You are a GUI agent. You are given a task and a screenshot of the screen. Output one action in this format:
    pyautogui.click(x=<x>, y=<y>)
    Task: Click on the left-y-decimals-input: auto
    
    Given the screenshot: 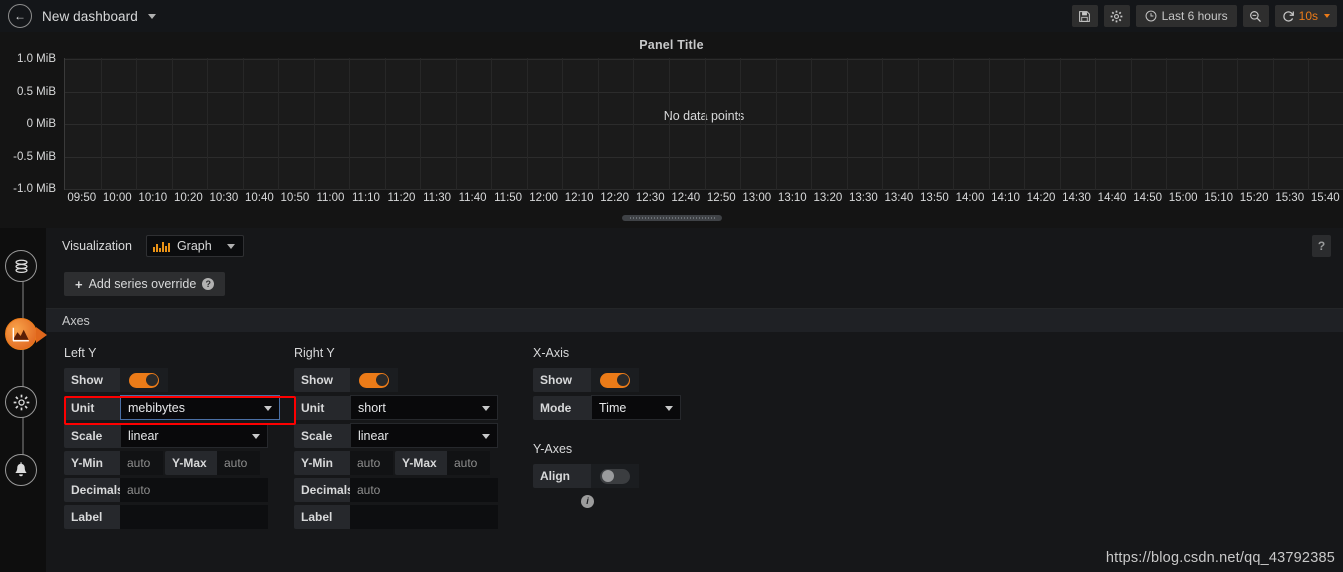 What is the action you would take?
    pyautogui.click(x=194, y=490)
    